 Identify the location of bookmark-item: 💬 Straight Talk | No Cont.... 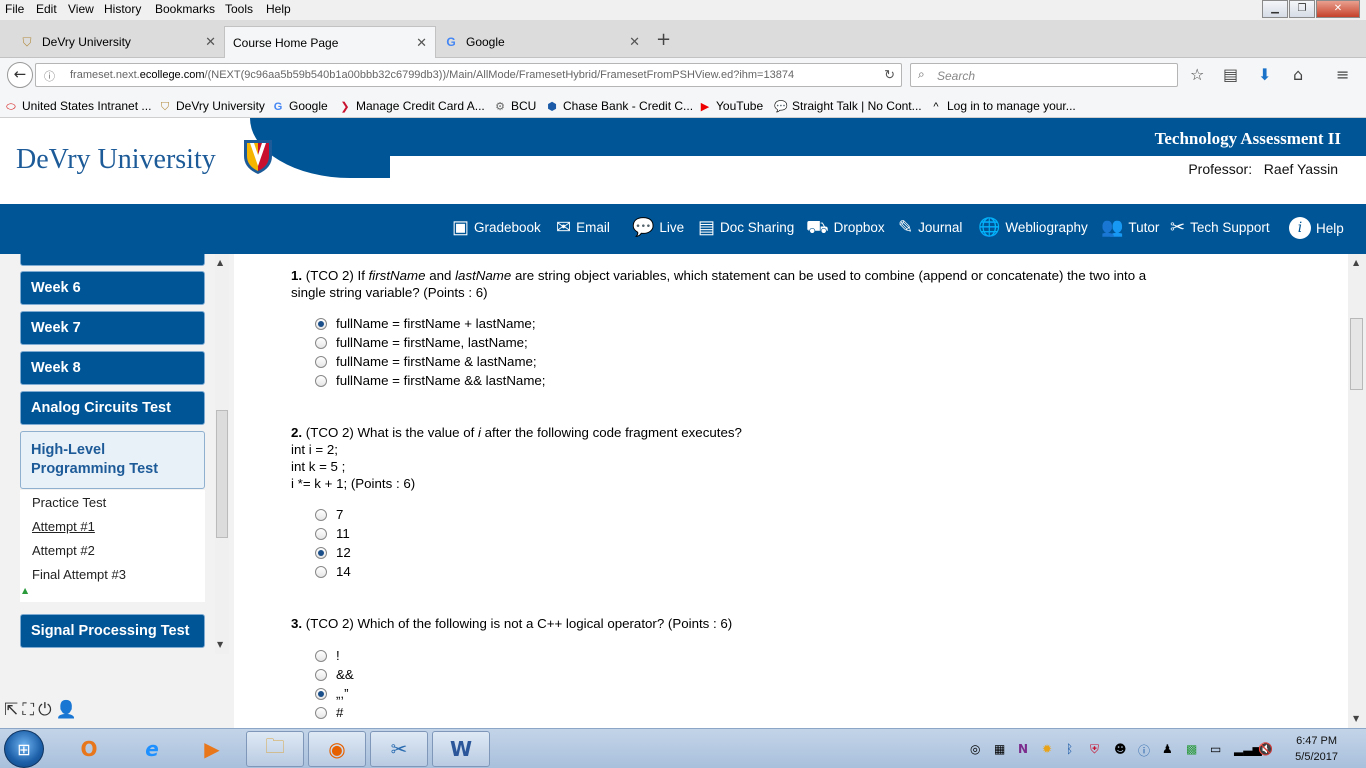
(847, 106).